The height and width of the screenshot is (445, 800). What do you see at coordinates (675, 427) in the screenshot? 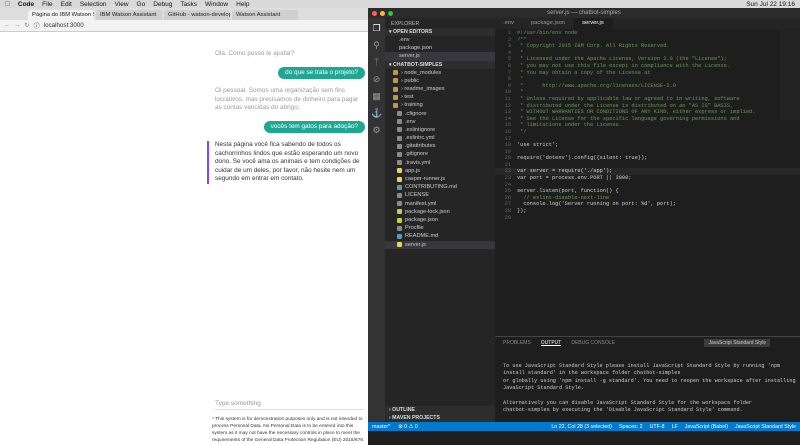
I see `line-ending: LF` at bounding box center [675, 427].